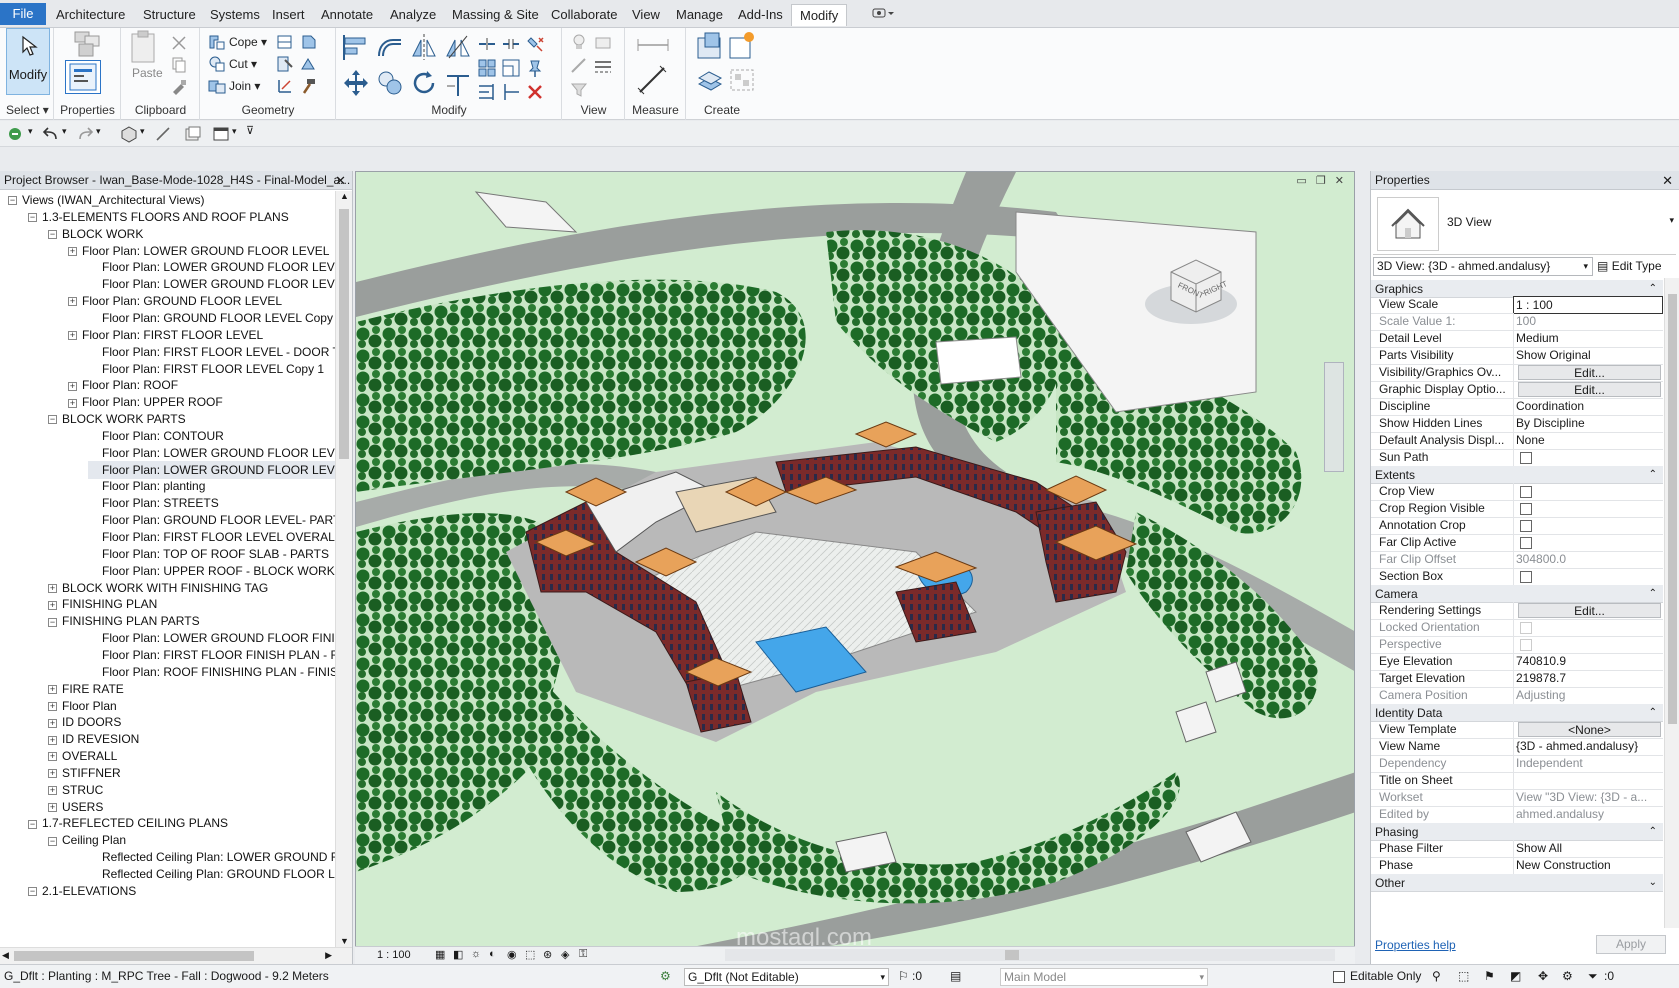 Image resolution: width=1679 pixels, height=988 pixels. I want to click on tab-structure: Structure, so click(169, 15).